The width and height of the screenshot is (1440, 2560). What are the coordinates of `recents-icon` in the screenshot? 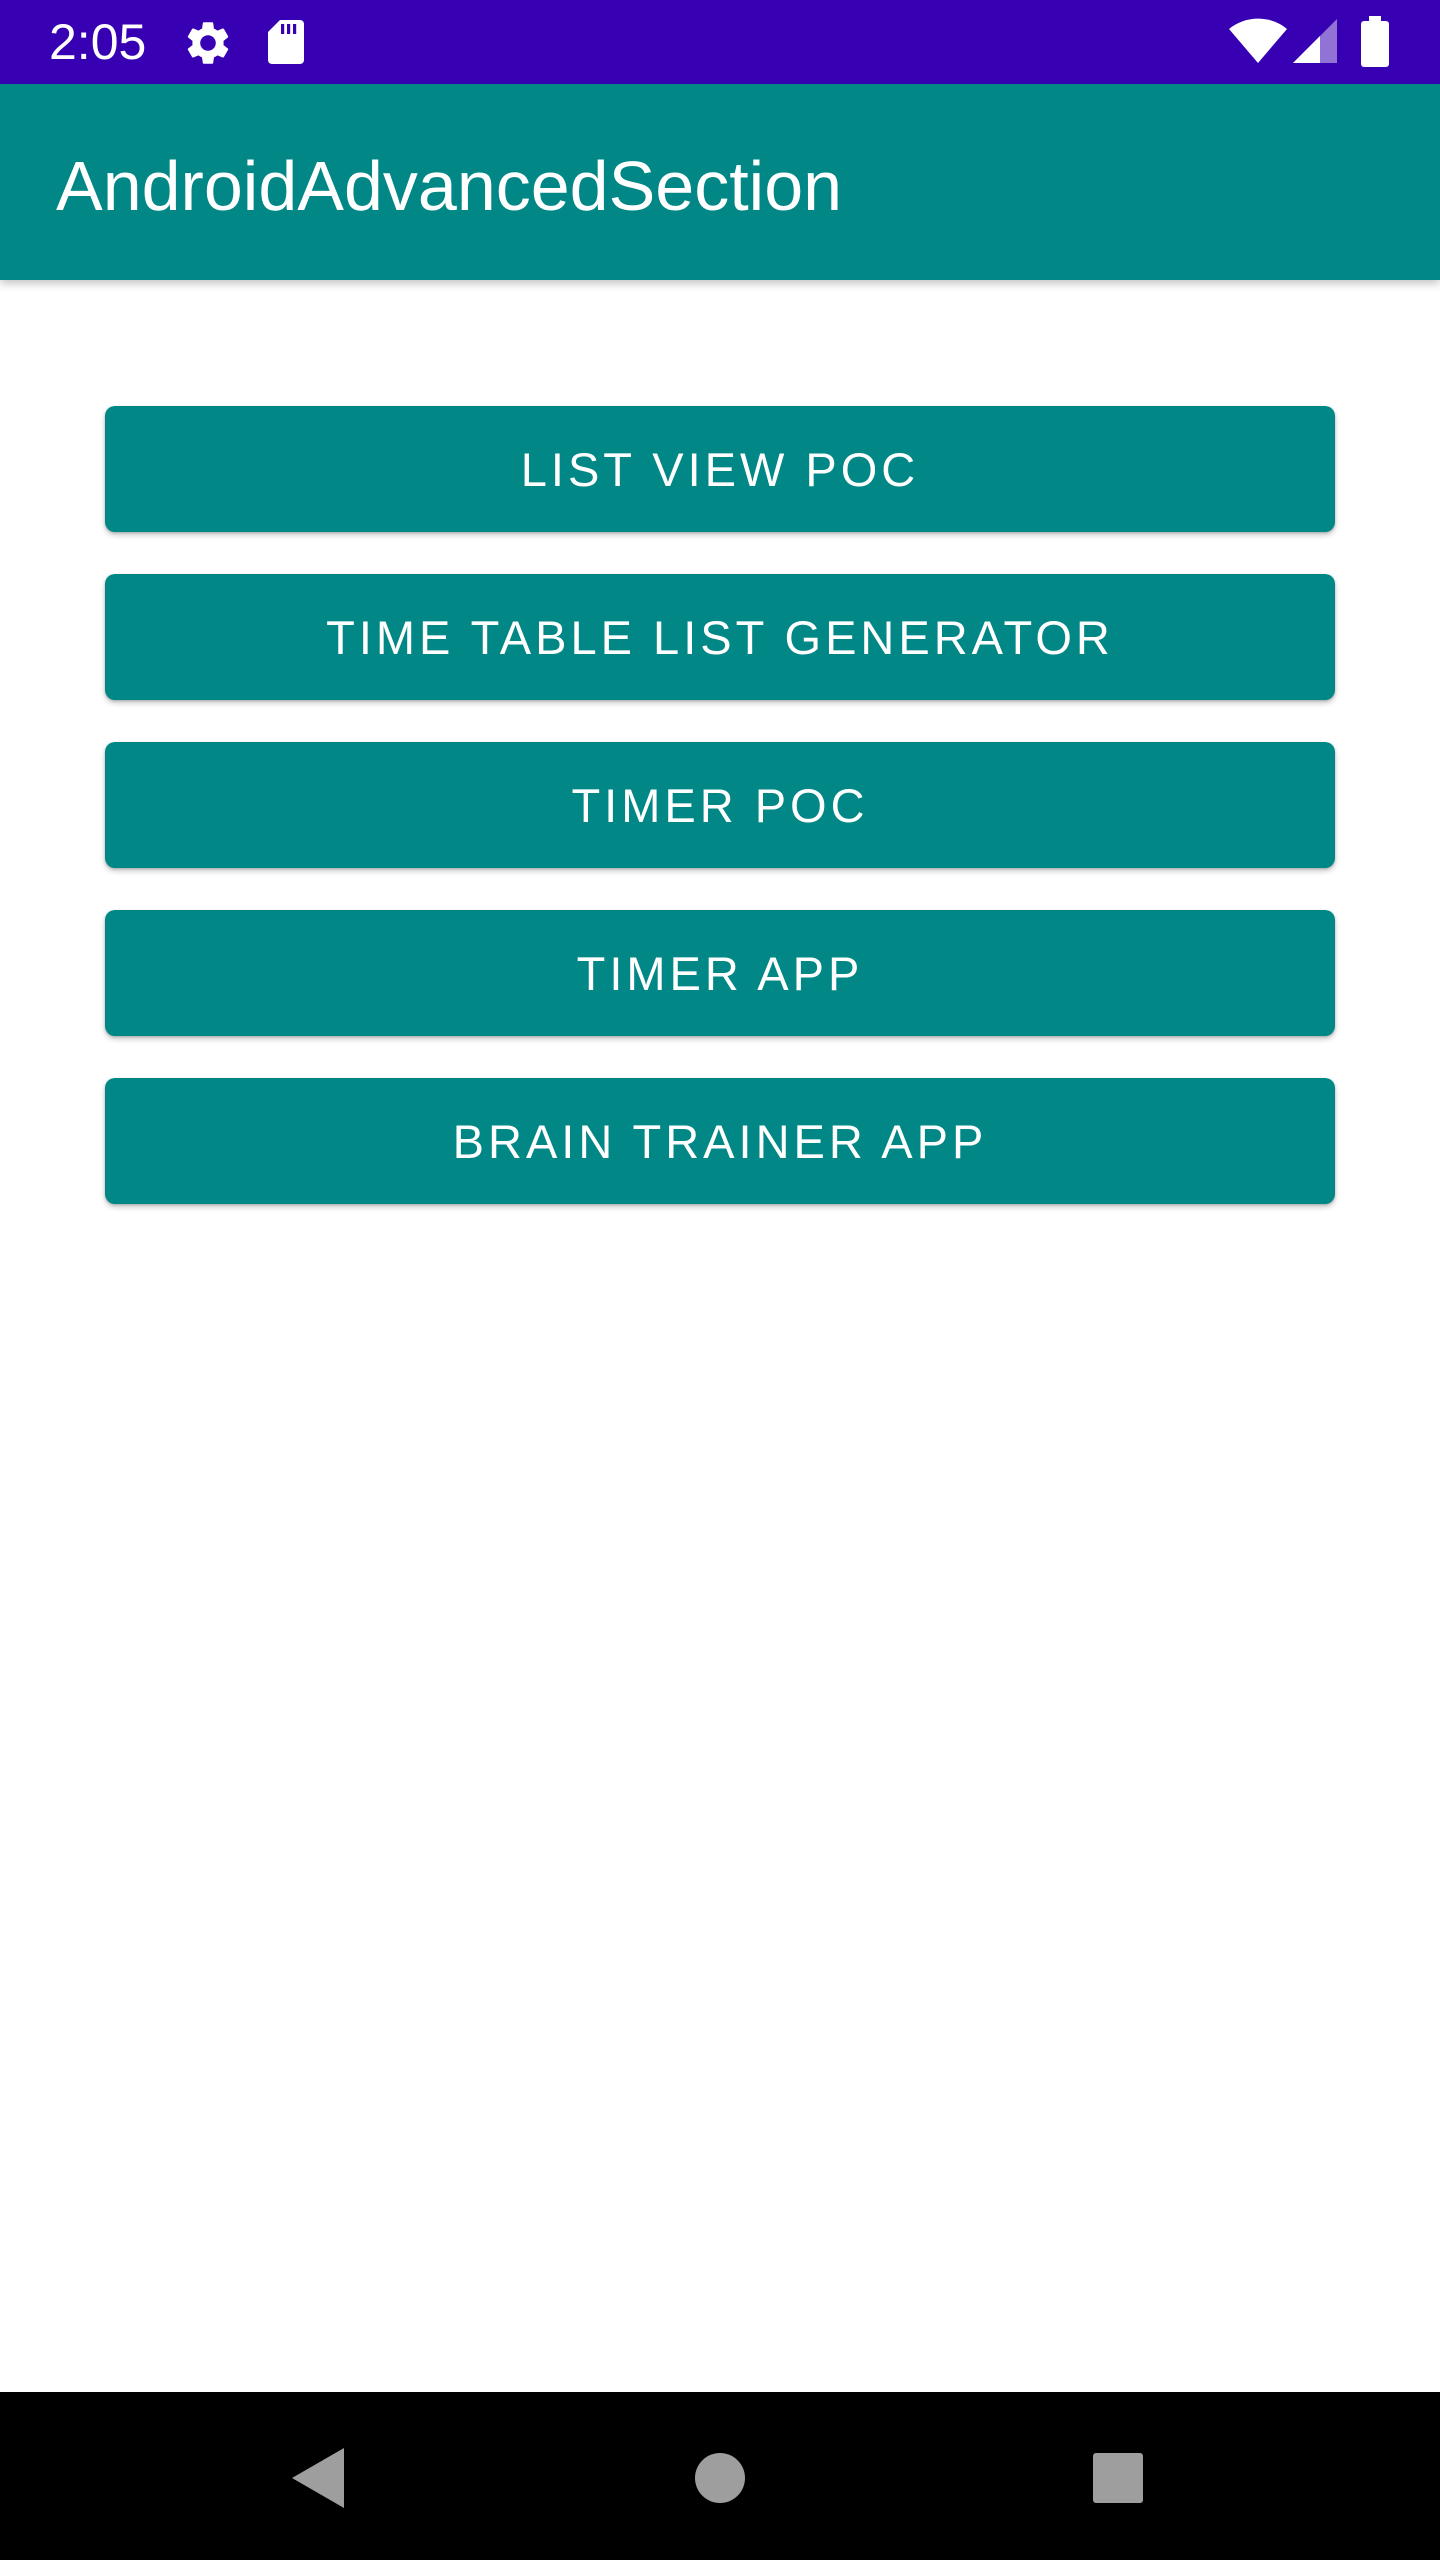 It's located at (1118, 2478).